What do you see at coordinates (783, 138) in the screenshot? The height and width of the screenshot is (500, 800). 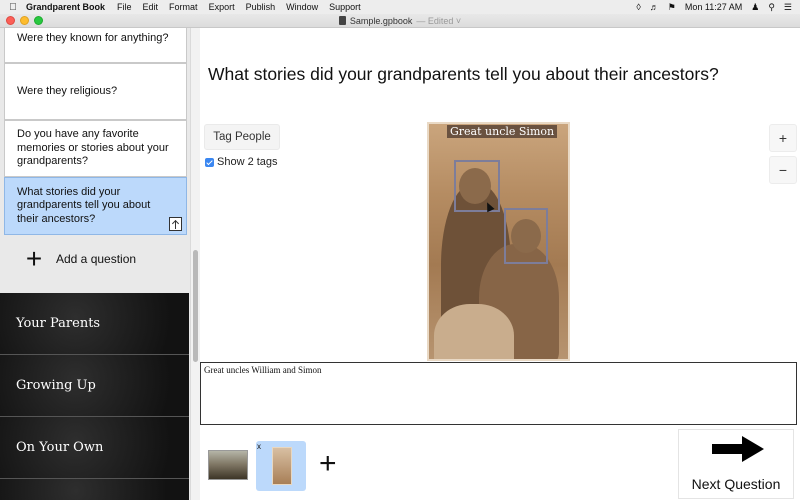 I see `zoom-in-button: +` at bounding box center [783, 138].